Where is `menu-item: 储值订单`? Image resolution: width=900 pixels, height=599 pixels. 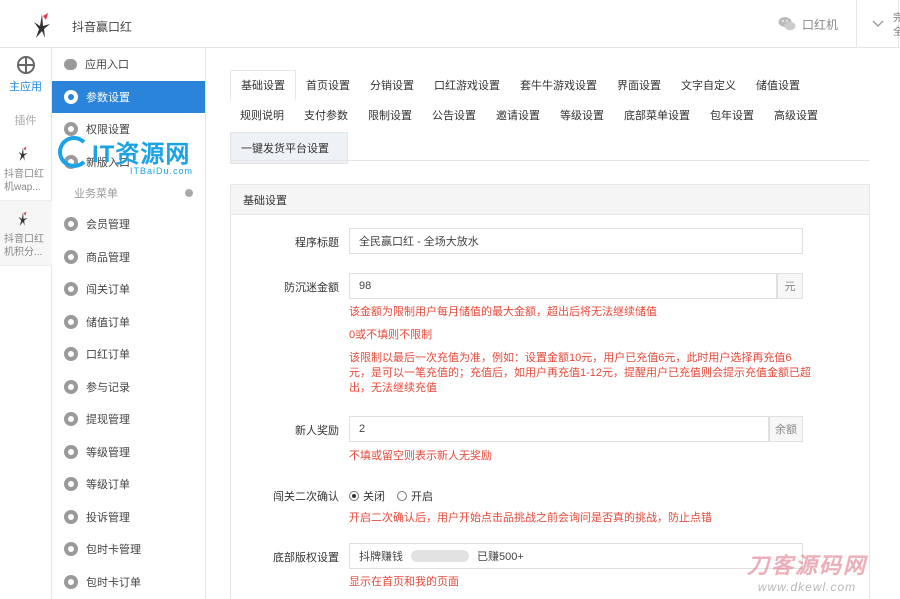
menu-item: 储值订单 is located at coordinates (128, 322).